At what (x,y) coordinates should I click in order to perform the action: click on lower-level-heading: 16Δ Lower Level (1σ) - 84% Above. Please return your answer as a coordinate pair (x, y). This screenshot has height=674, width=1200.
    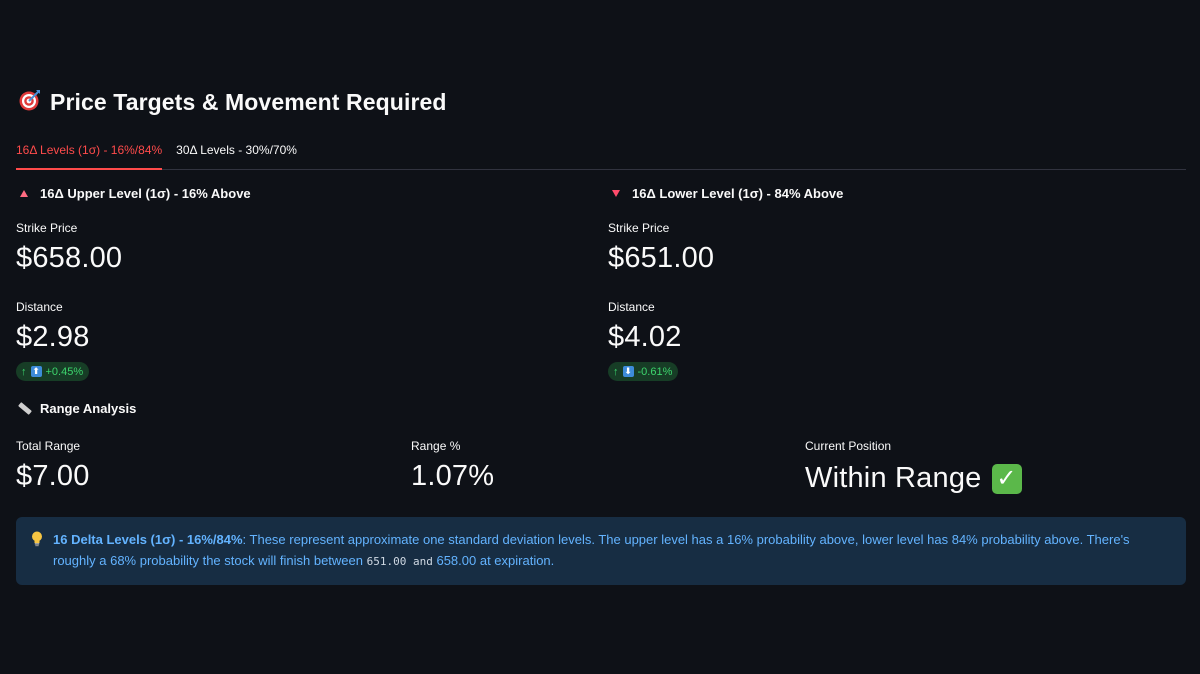
    Looking at the image, I should click on (727, 193).